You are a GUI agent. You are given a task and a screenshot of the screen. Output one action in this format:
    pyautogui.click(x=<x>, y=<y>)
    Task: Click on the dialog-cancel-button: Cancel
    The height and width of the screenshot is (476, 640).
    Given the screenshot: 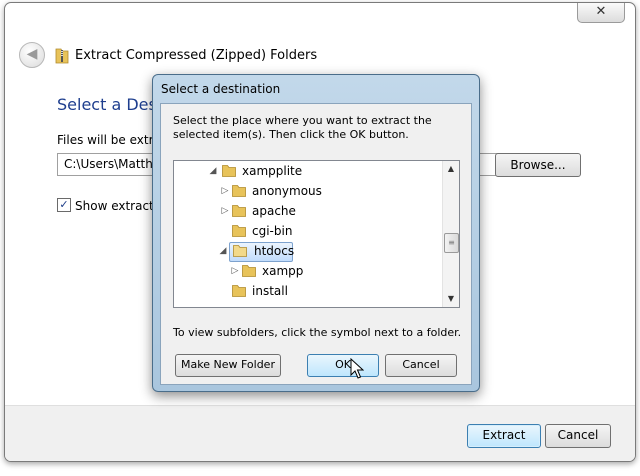 What is the action you would take?
    pyautogui.click(x=421, y=365)
    